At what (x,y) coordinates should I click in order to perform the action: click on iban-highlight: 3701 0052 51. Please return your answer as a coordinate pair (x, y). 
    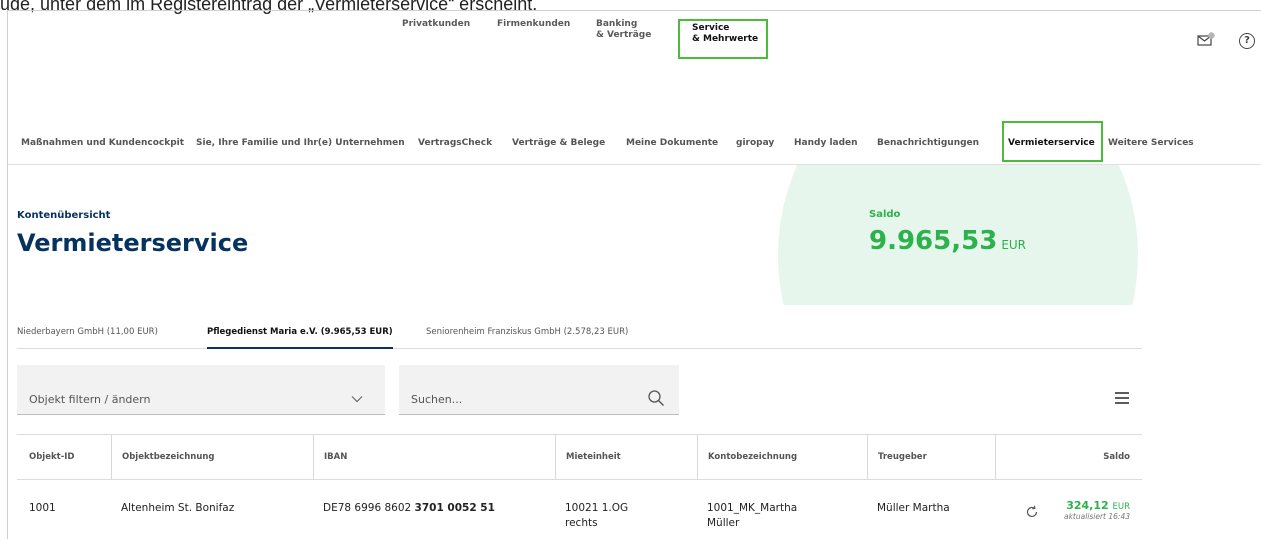
    Looking at the image, I should click on (454, 508).